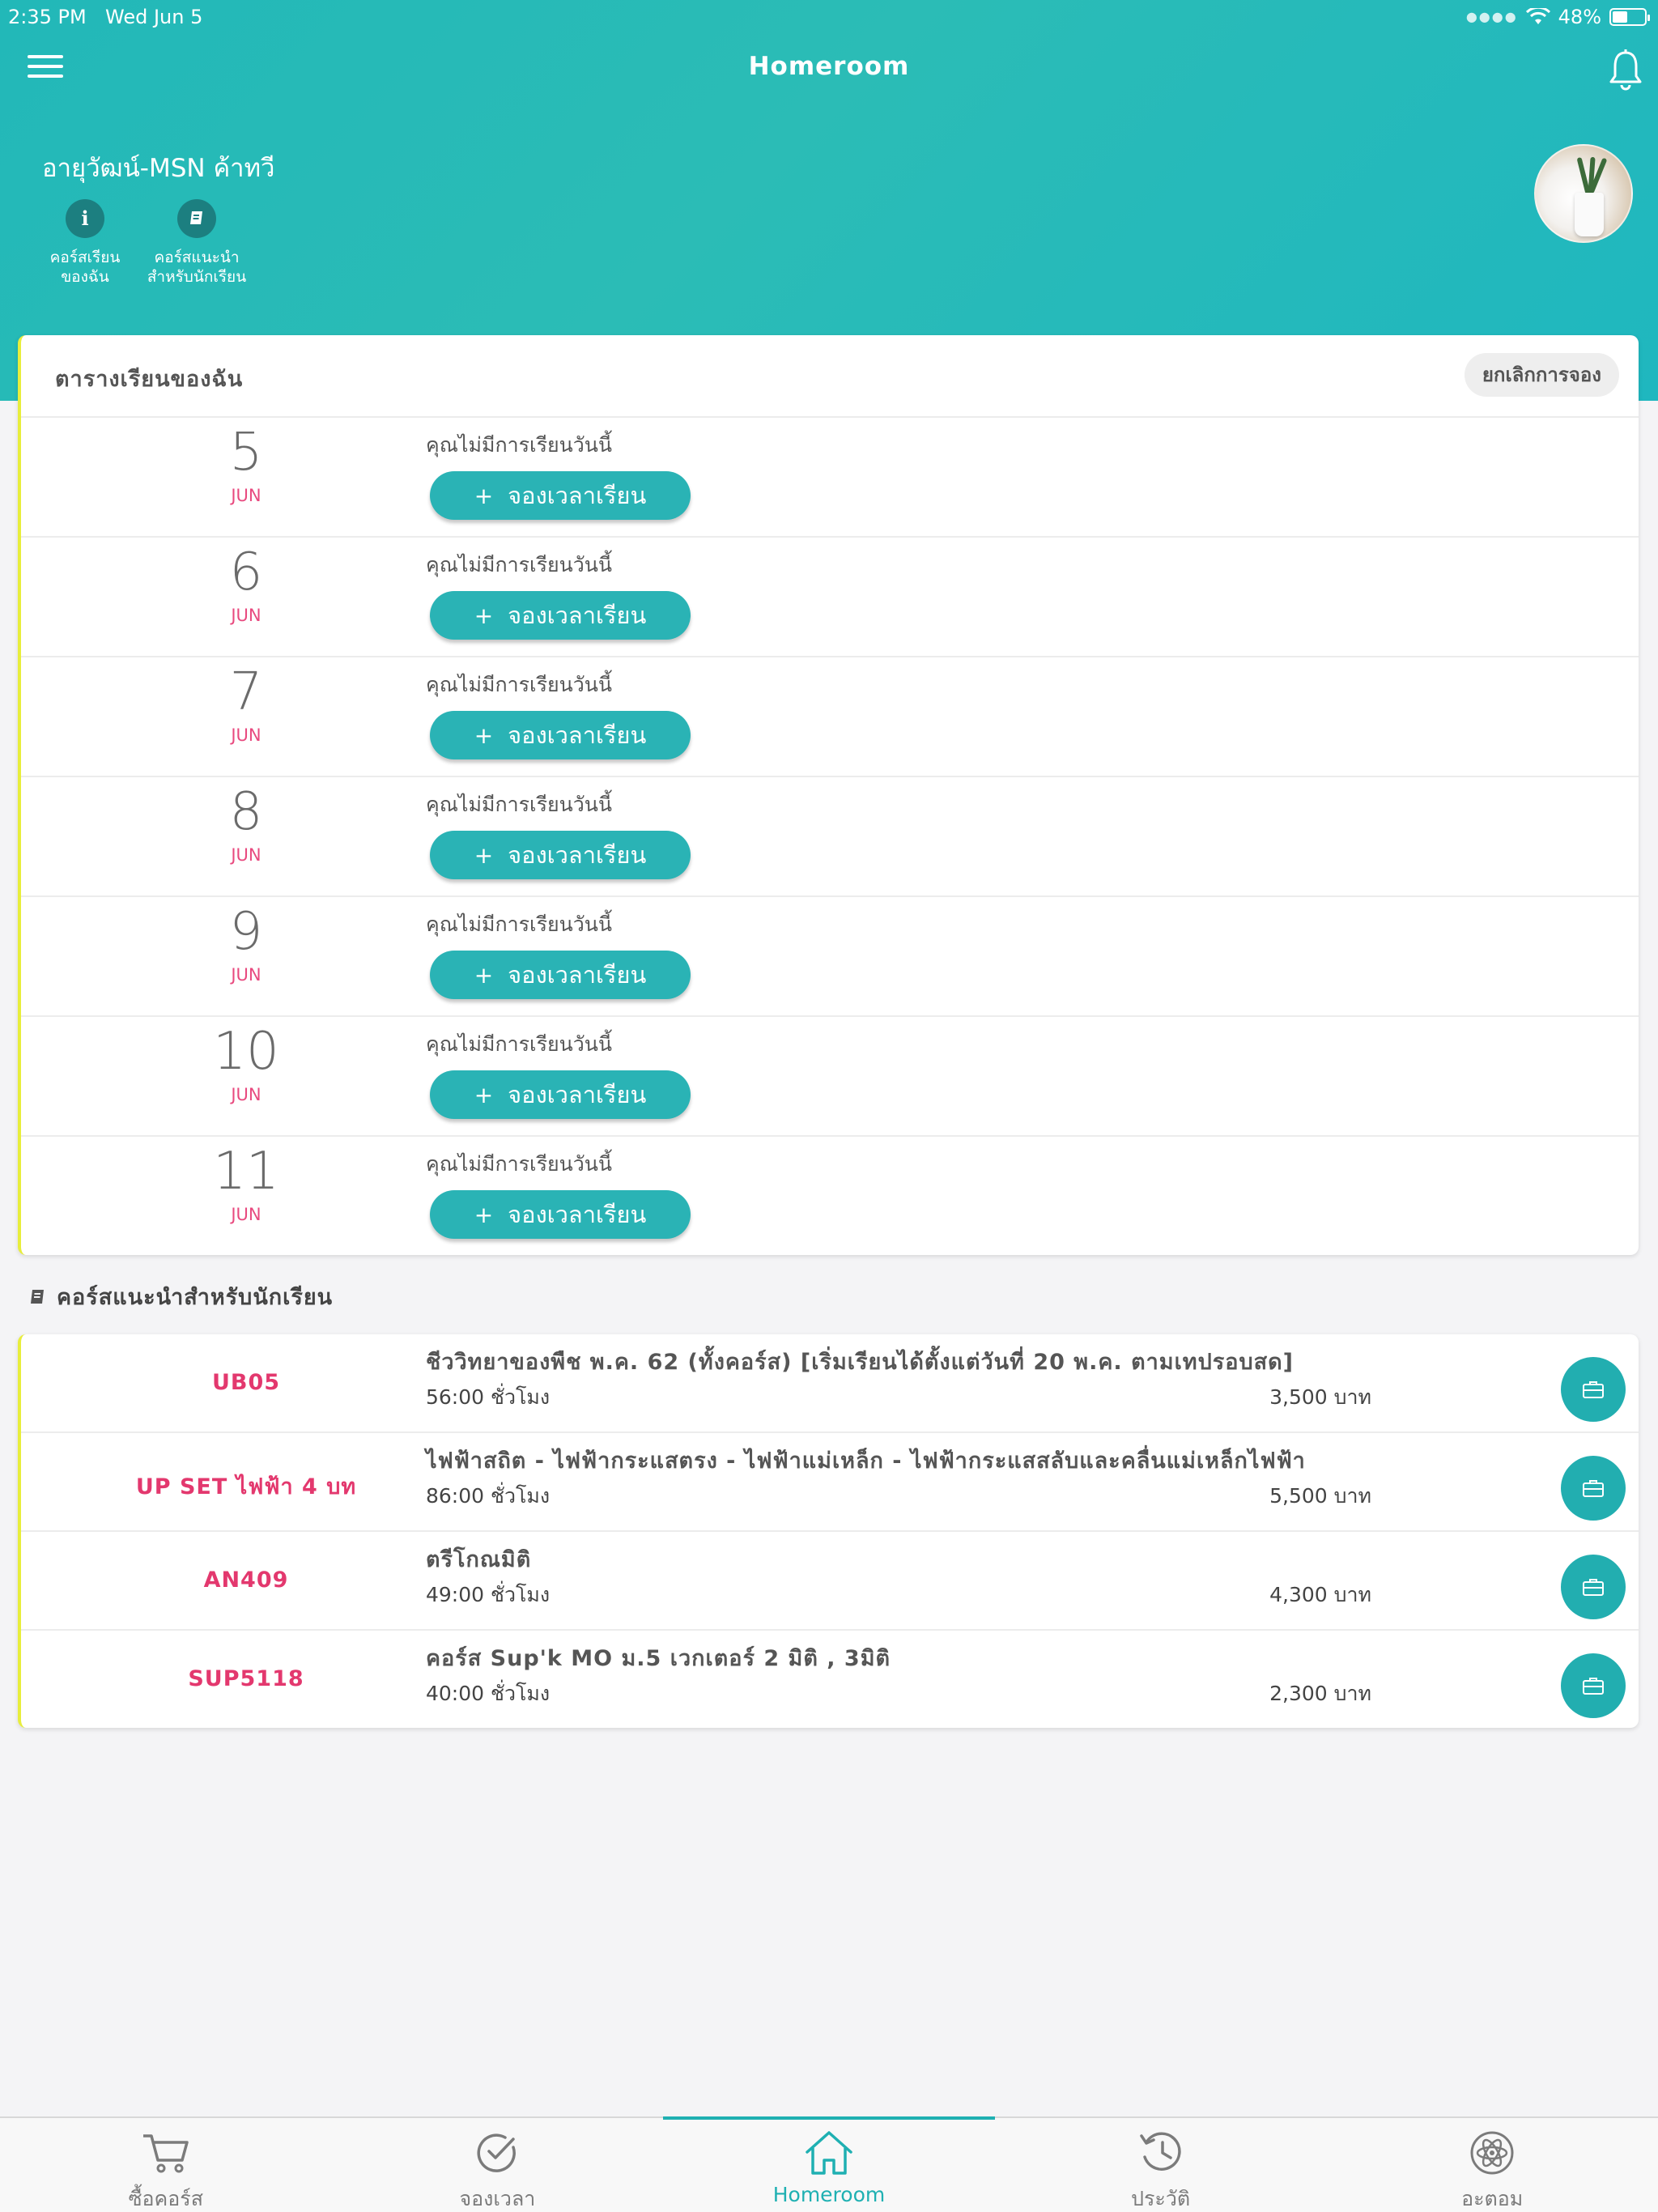  Describe the element at coordinates (1492, 2199) in the screenshot. I see `tab-label: อะตอม` at that location.